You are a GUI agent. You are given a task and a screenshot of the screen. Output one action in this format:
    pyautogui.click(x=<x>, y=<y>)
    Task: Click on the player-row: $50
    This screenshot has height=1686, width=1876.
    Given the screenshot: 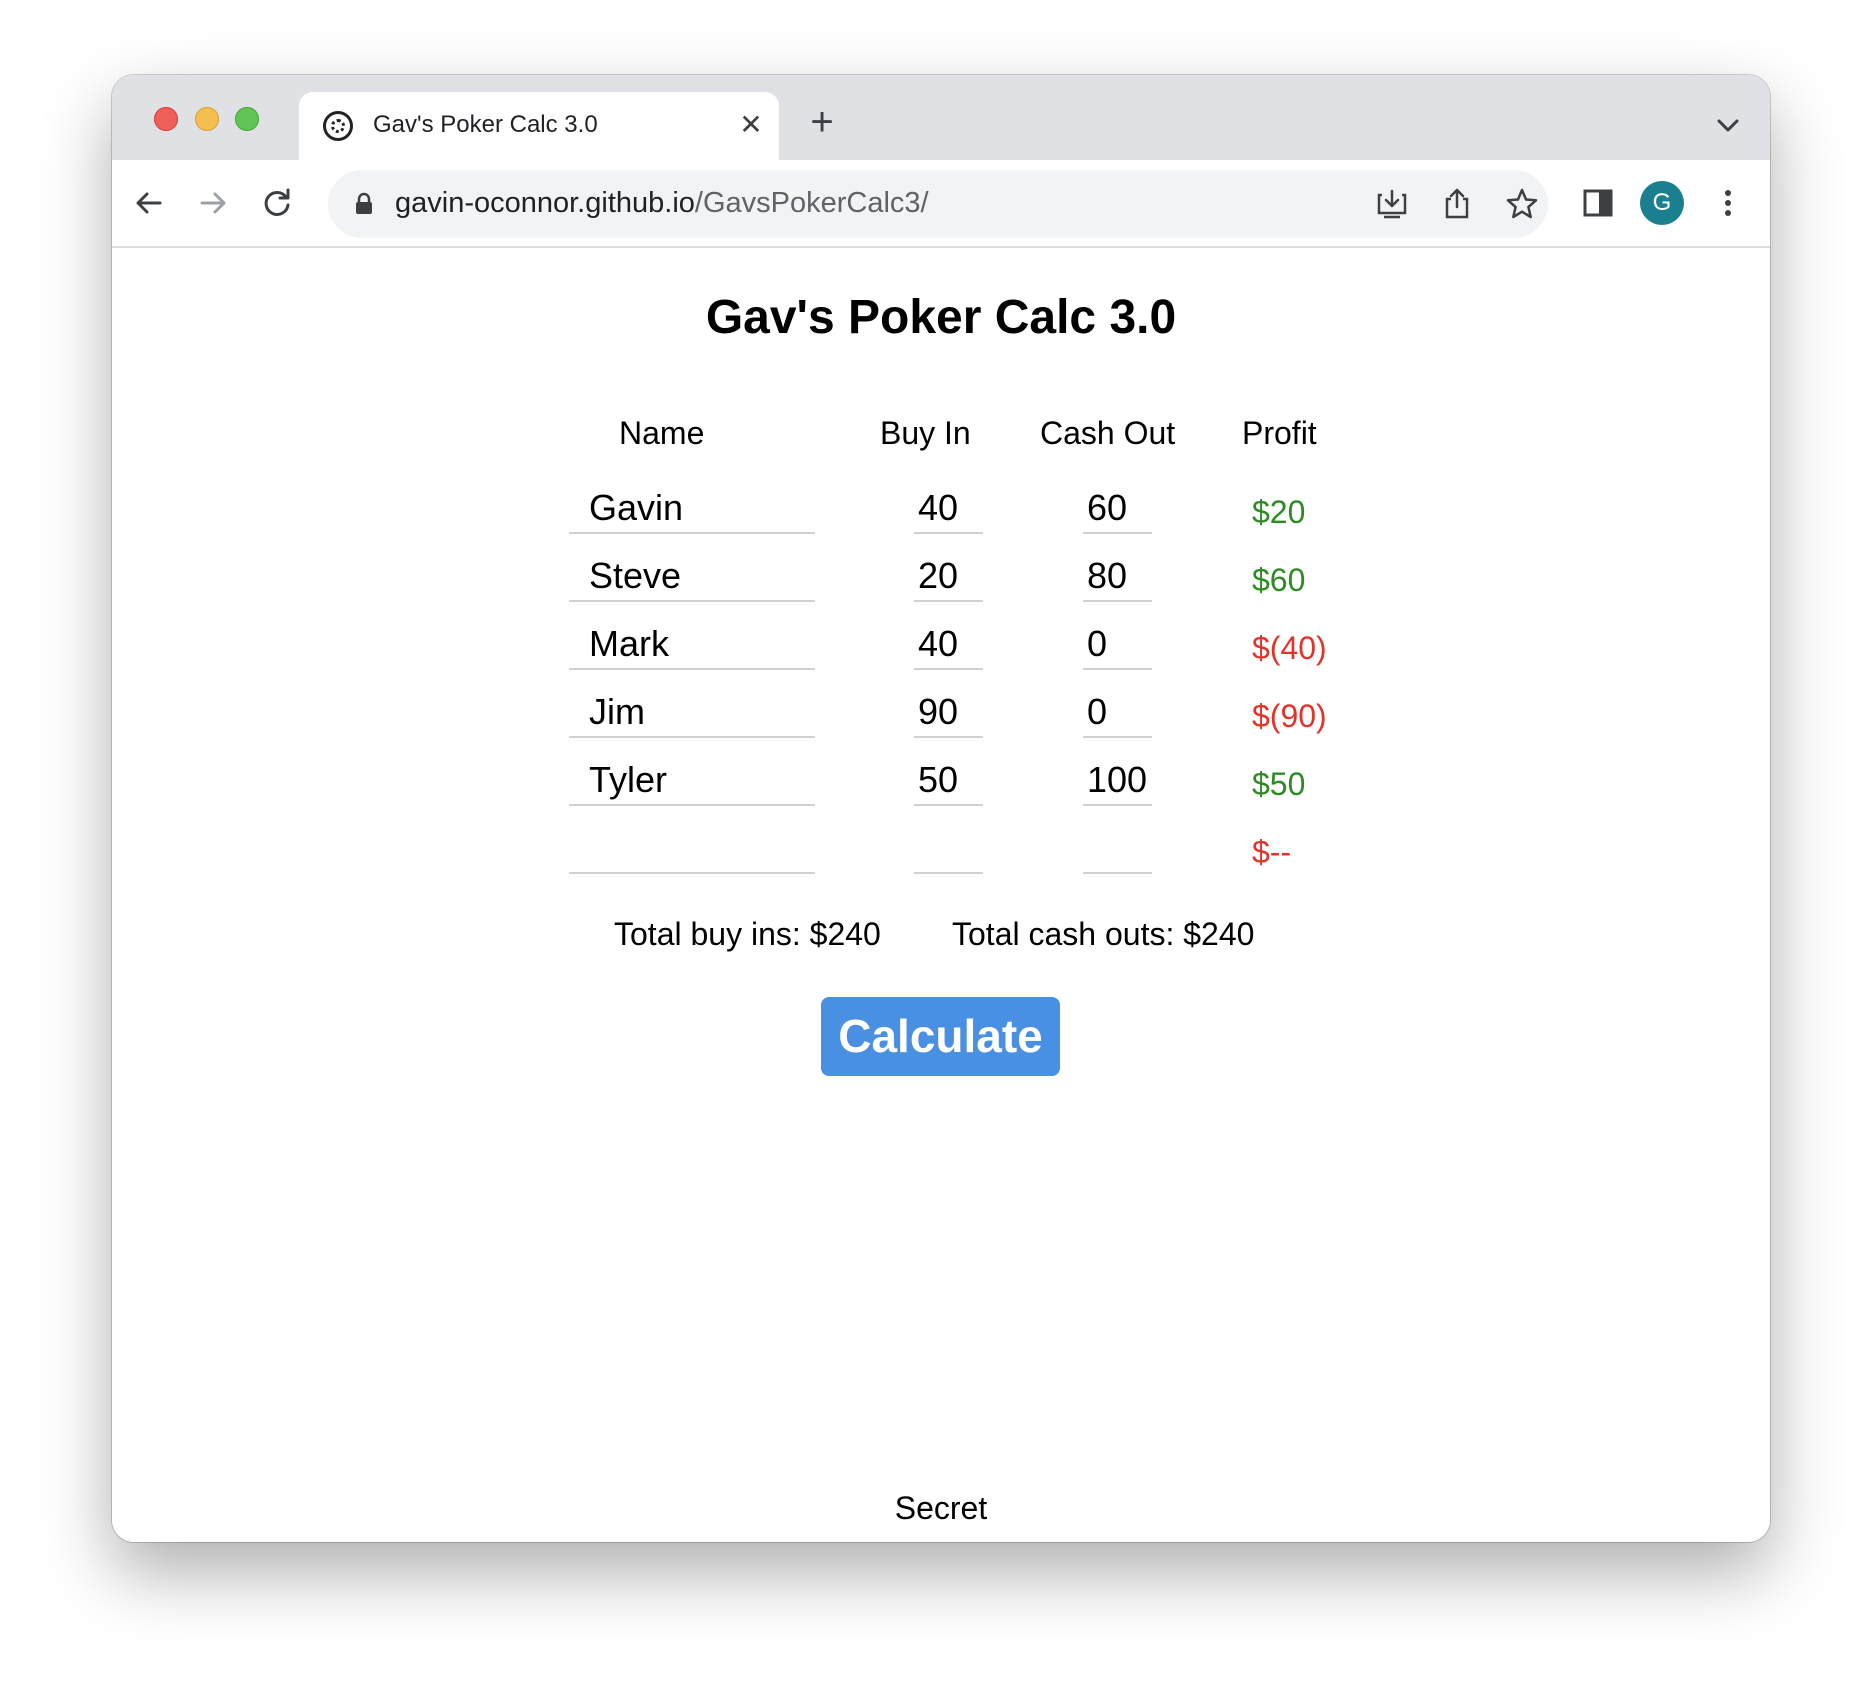 What is the action you would take?
    pyautogui.click(x=941, y=790)
    